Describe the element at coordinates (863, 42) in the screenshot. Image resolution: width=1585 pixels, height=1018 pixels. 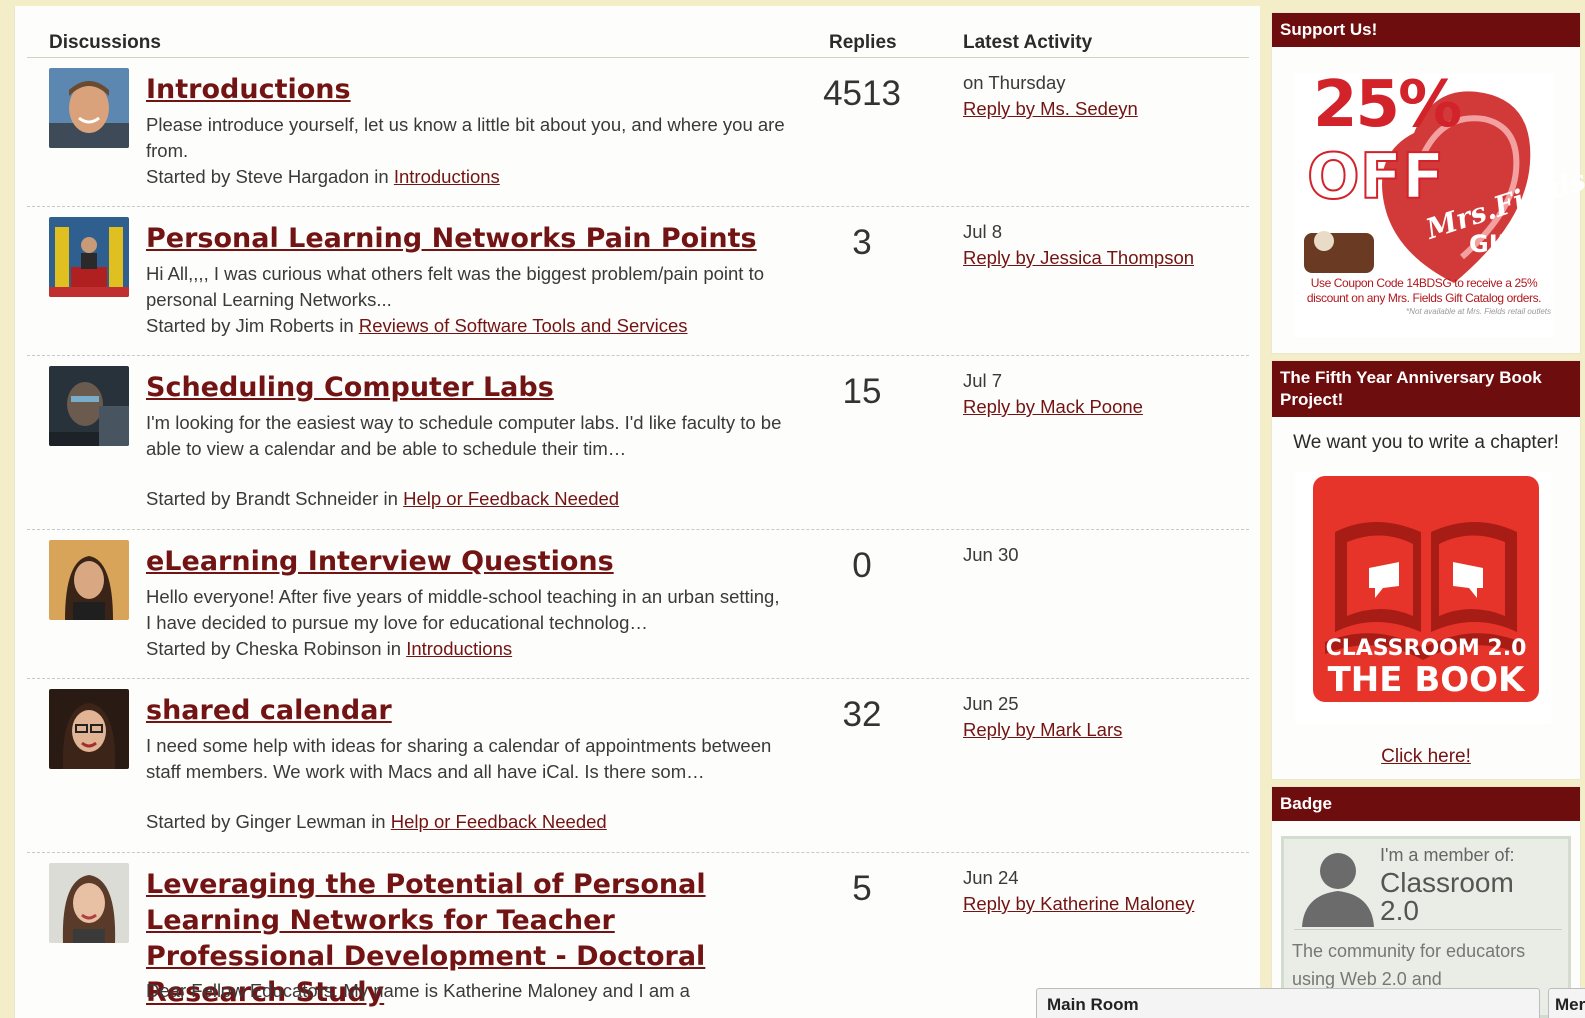
I see `header-replies: Replies` at that location.